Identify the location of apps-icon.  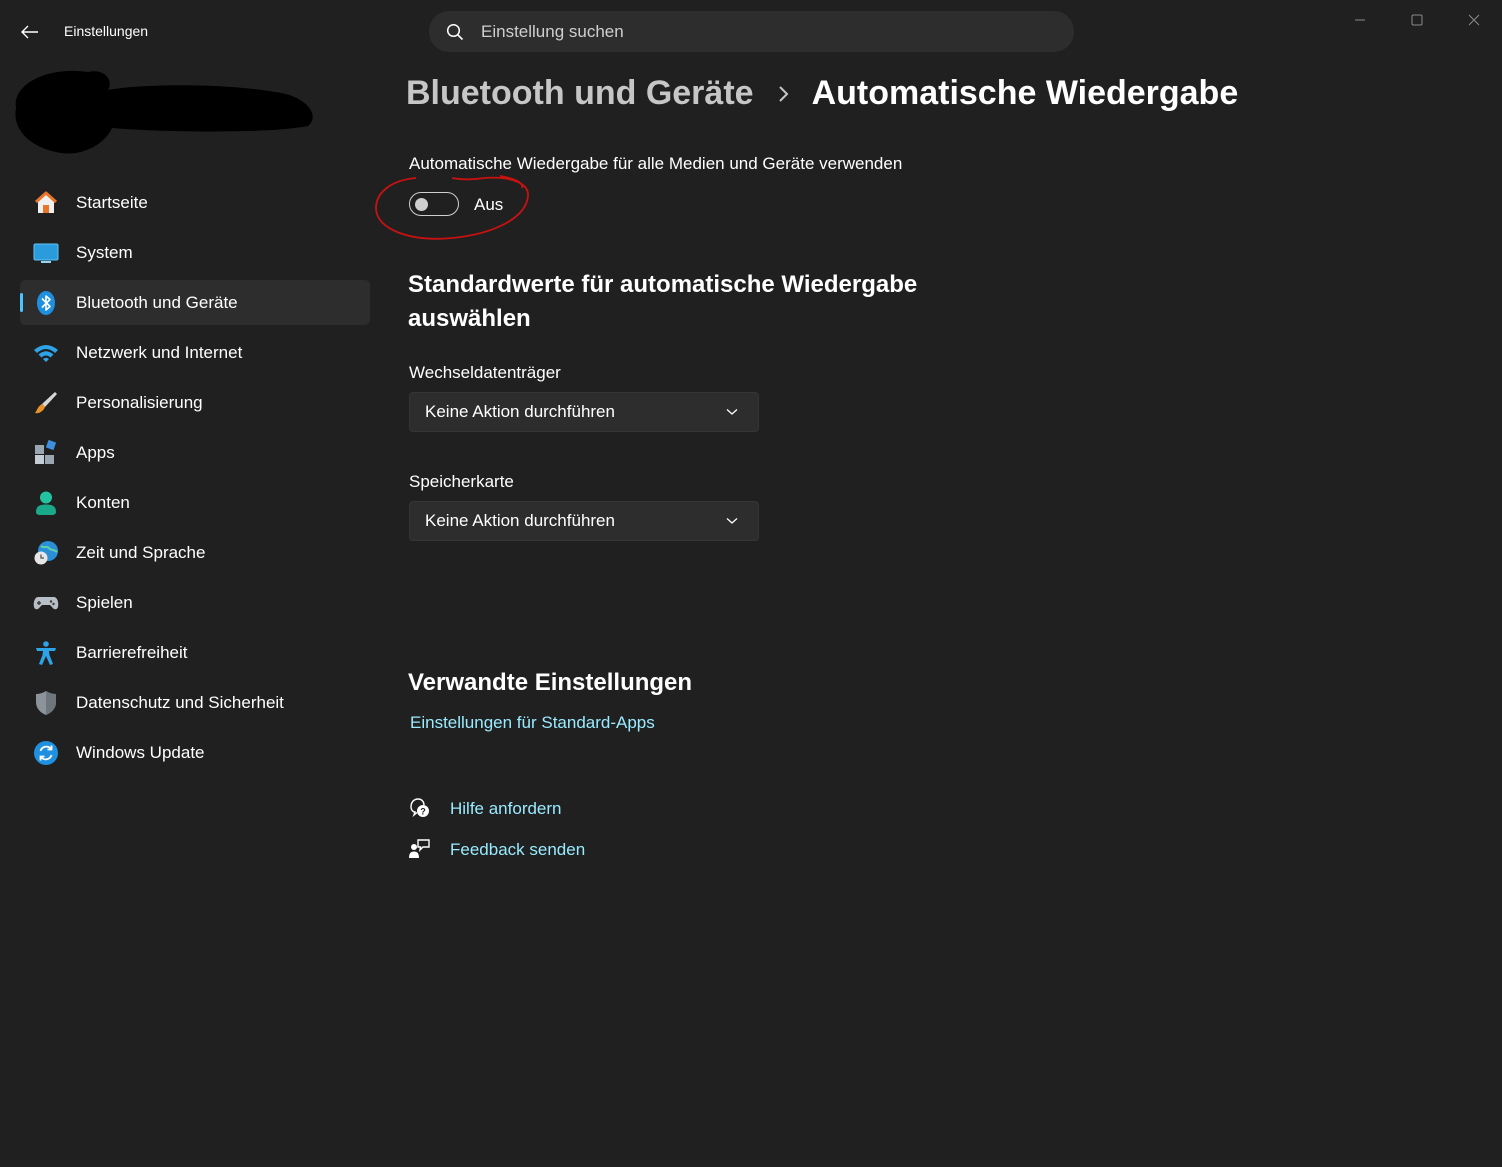
(46, 452).